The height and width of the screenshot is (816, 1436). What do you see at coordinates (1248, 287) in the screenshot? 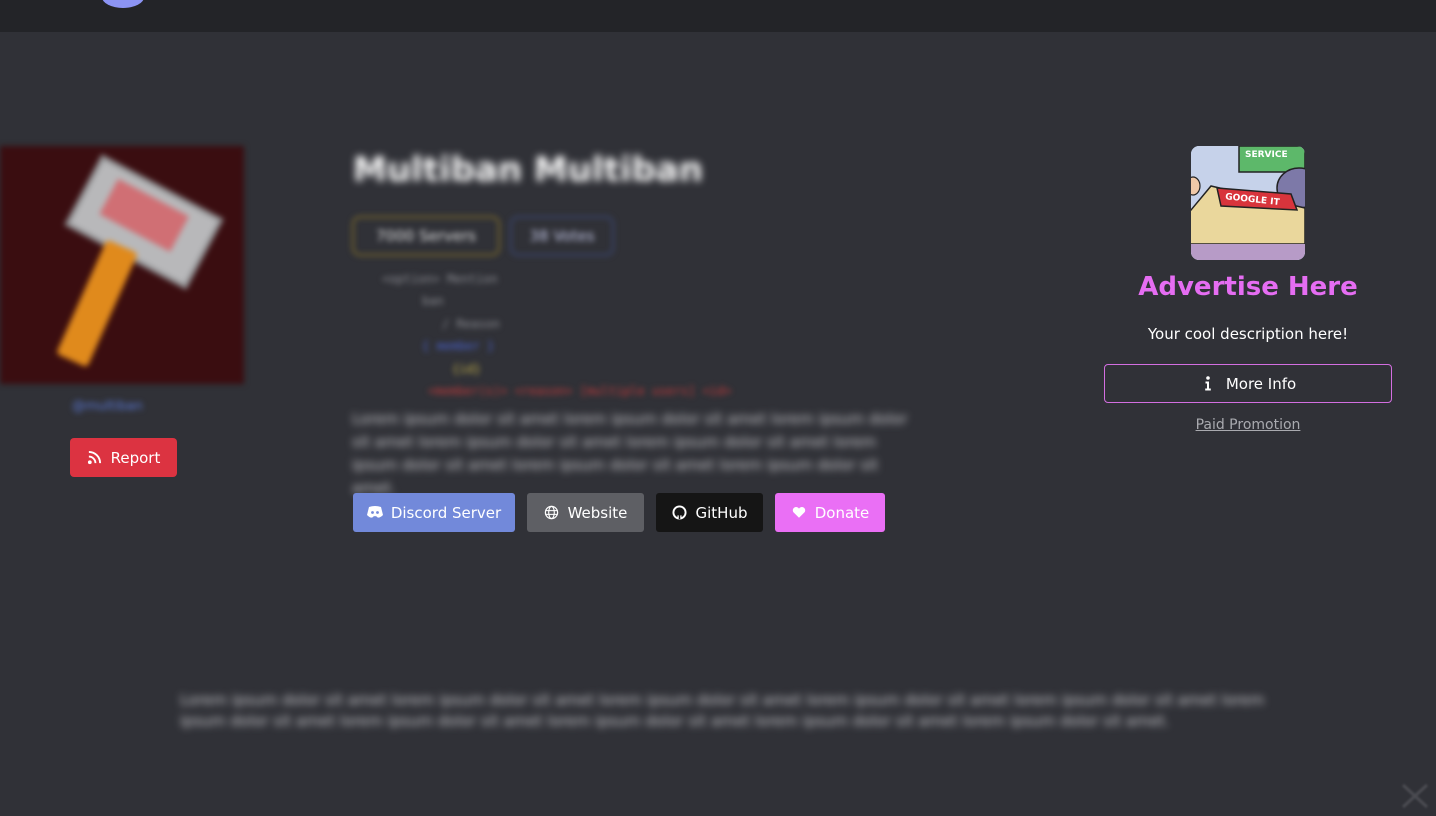
I see `ad-title: Advertise Here` at bounding box center [1248, 287].